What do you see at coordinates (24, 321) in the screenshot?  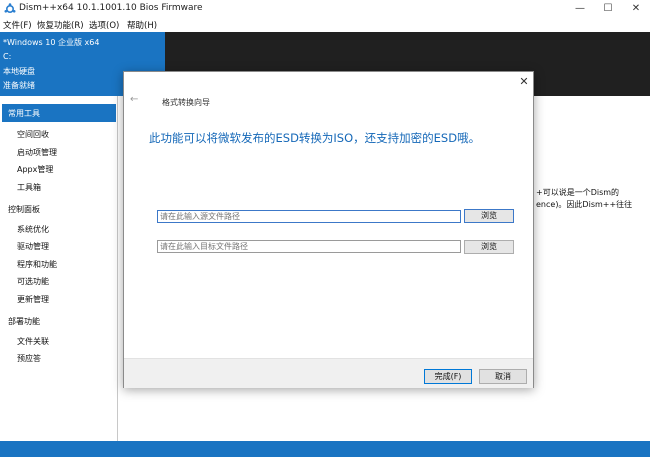 I see `sidebar-section-deployment: 部署功能` at bounding box center [24, 321].